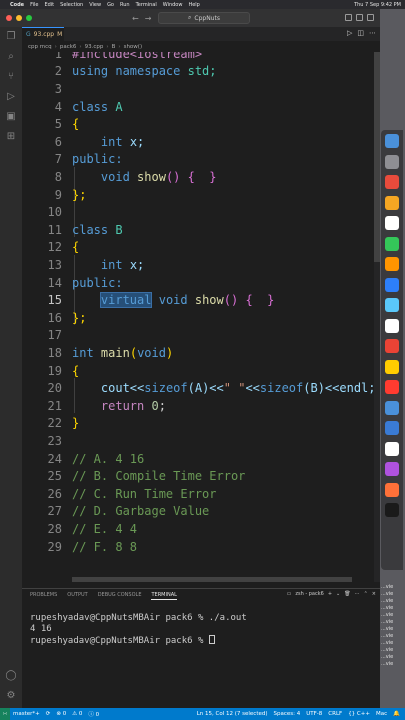 The height and width of the screenshot is (720, 405). I want to click on search-icon: ⌕, so click(11, 57).